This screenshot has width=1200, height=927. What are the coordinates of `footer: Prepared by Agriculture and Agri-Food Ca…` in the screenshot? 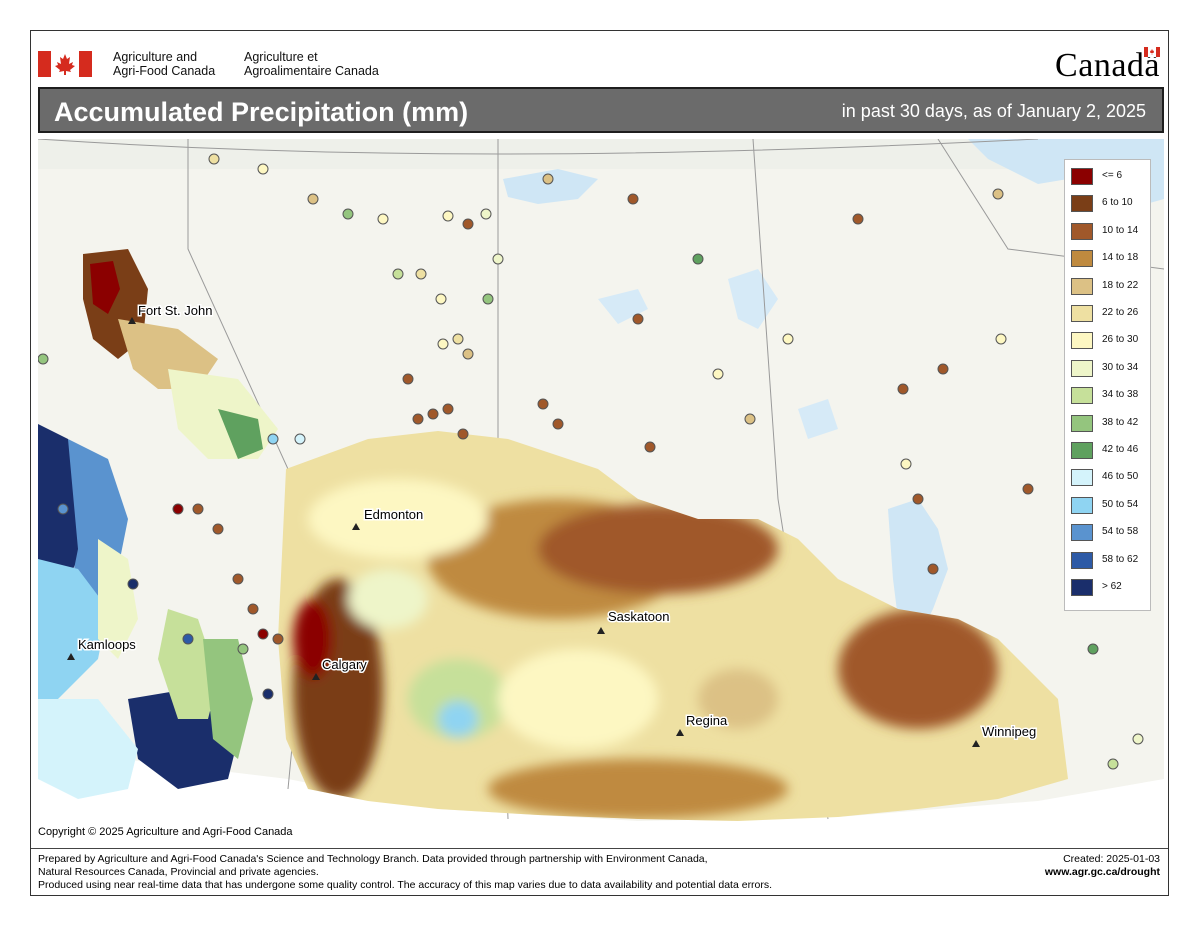 It's located at (599, 871).